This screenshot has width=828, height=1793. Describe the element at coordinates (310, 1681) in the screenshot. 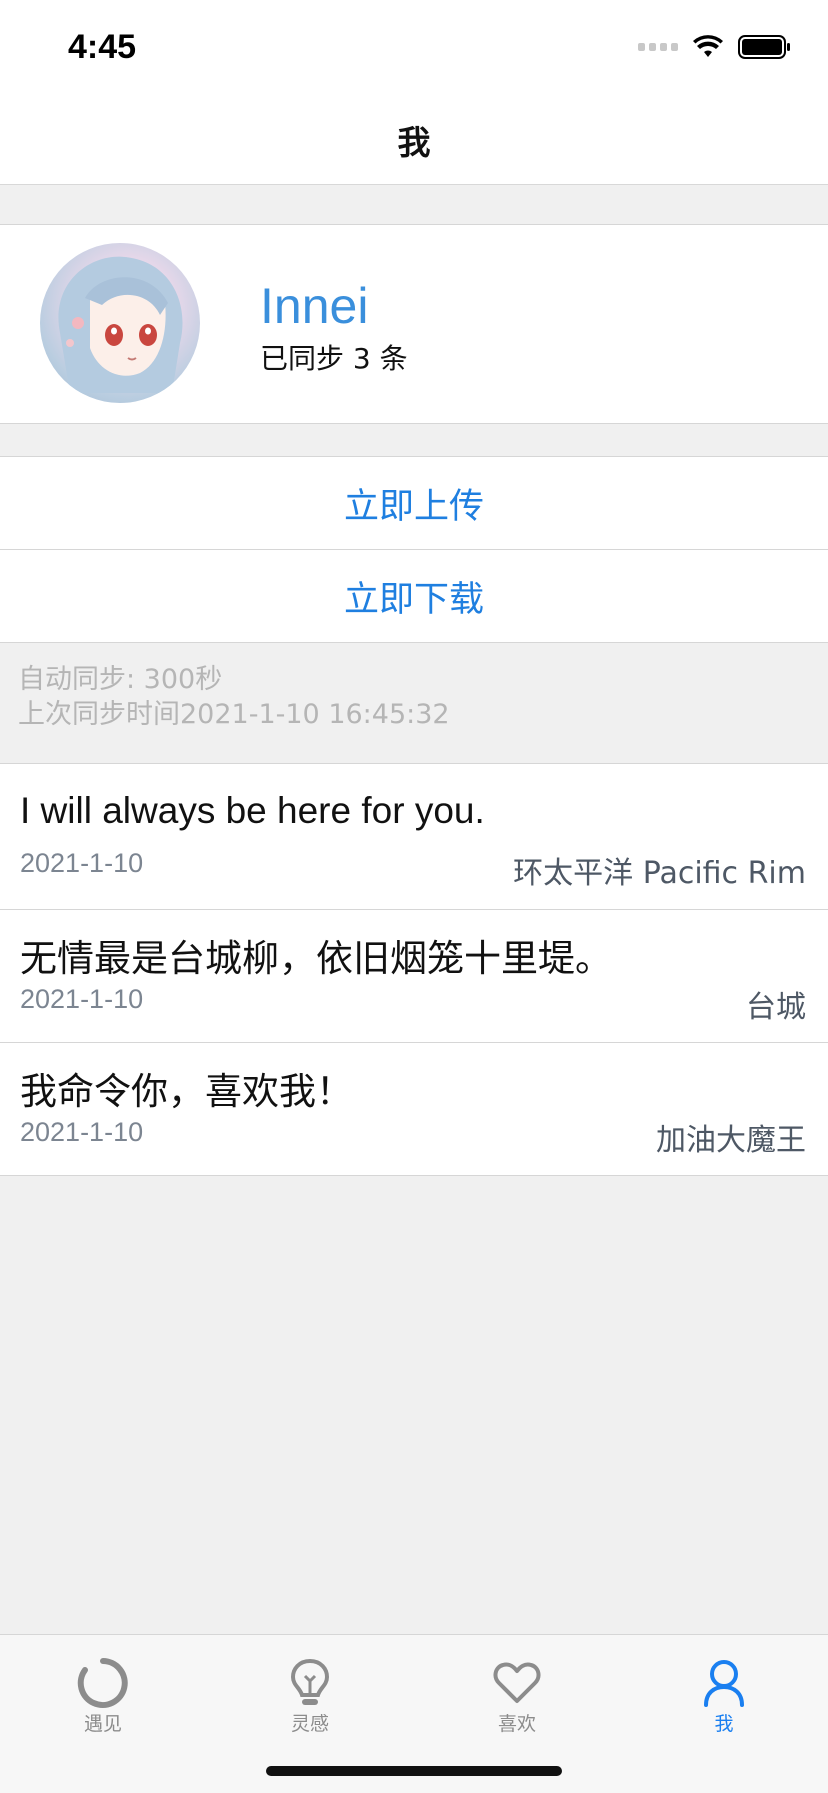

I see `lightbulb-icon` at that location.